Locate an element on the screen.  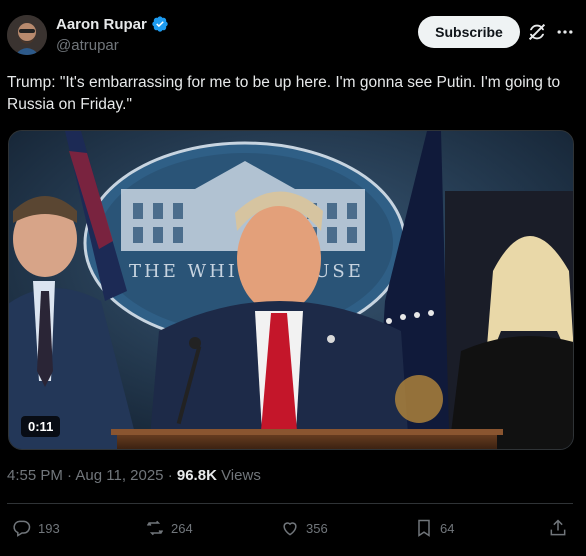
tweet-time: 4:55 PM is located at coordinates (35, 475).